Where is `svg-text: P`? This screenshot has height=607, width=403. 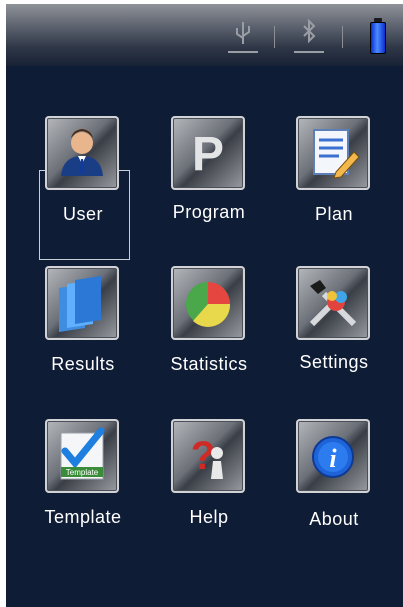
svg-text: P is located at coordinates (208, 154).